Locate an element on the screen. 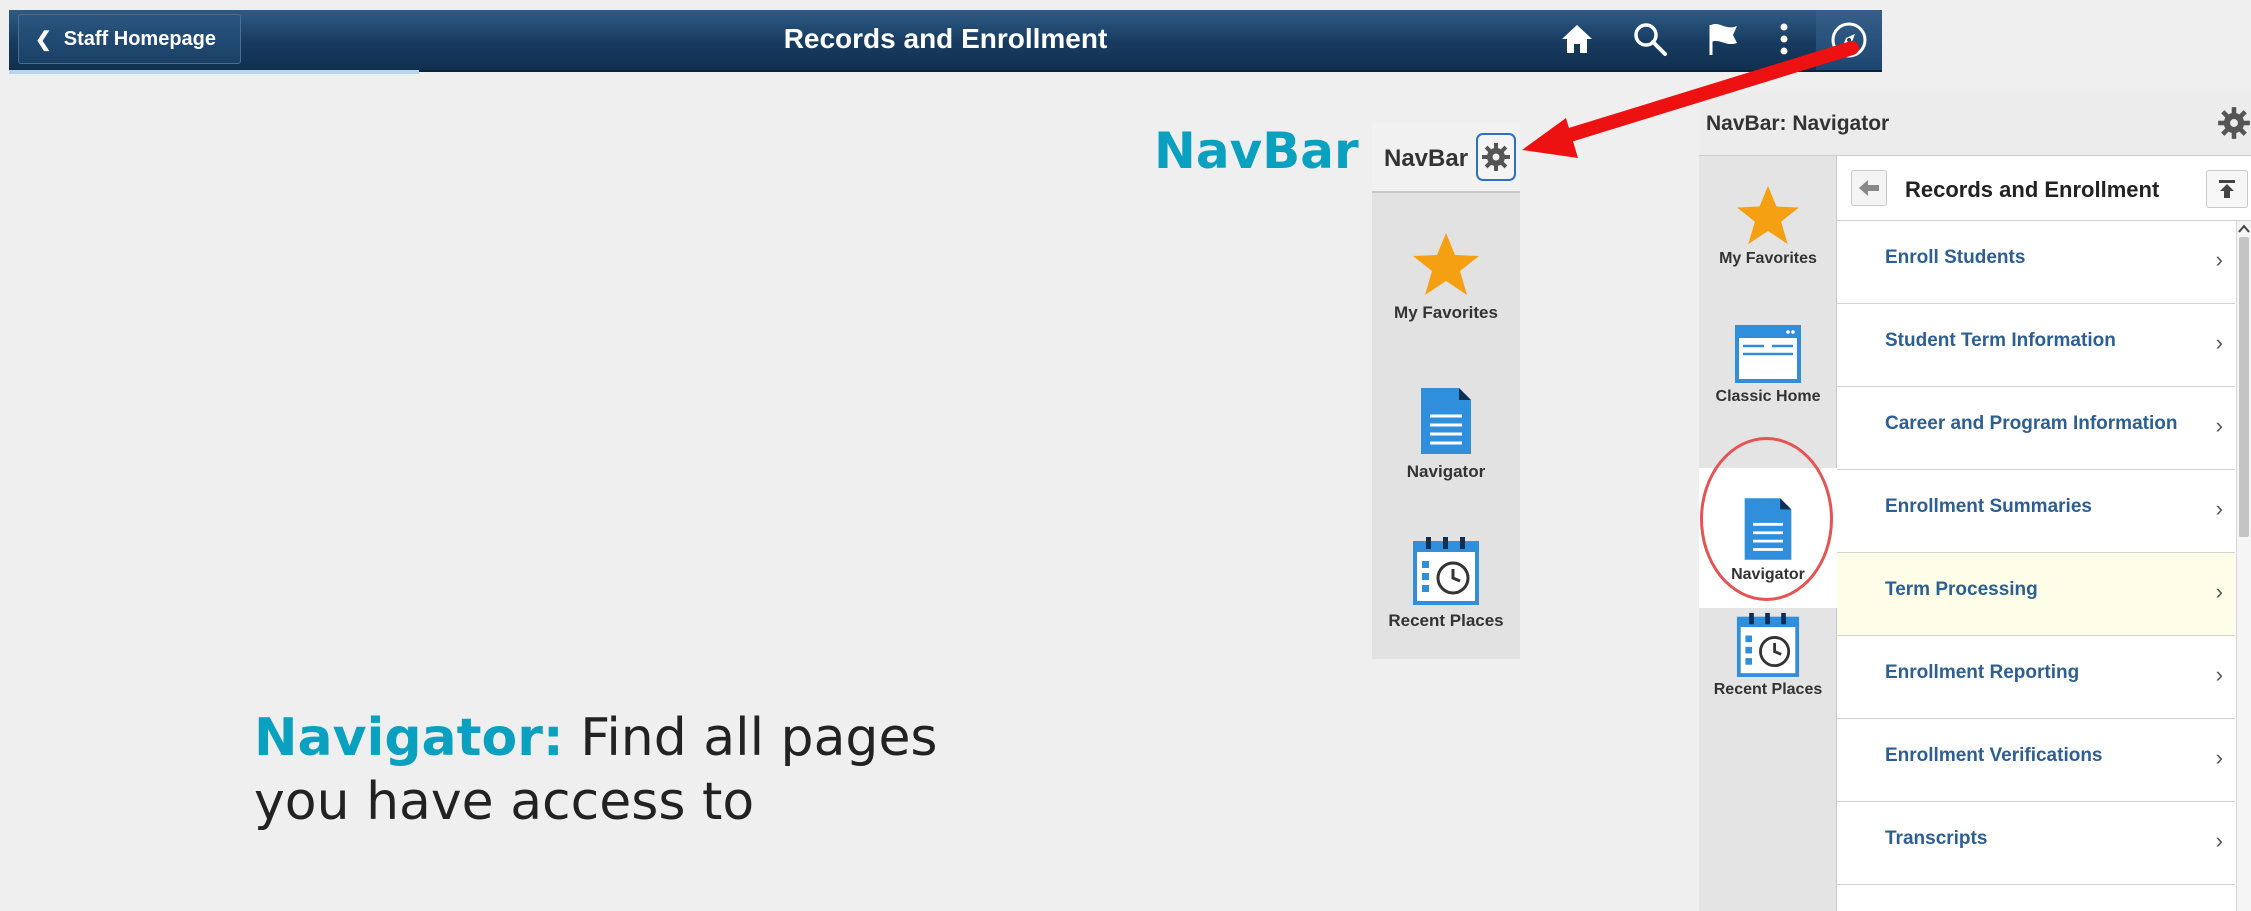  search-icon is located at coordinates (1650, 39).